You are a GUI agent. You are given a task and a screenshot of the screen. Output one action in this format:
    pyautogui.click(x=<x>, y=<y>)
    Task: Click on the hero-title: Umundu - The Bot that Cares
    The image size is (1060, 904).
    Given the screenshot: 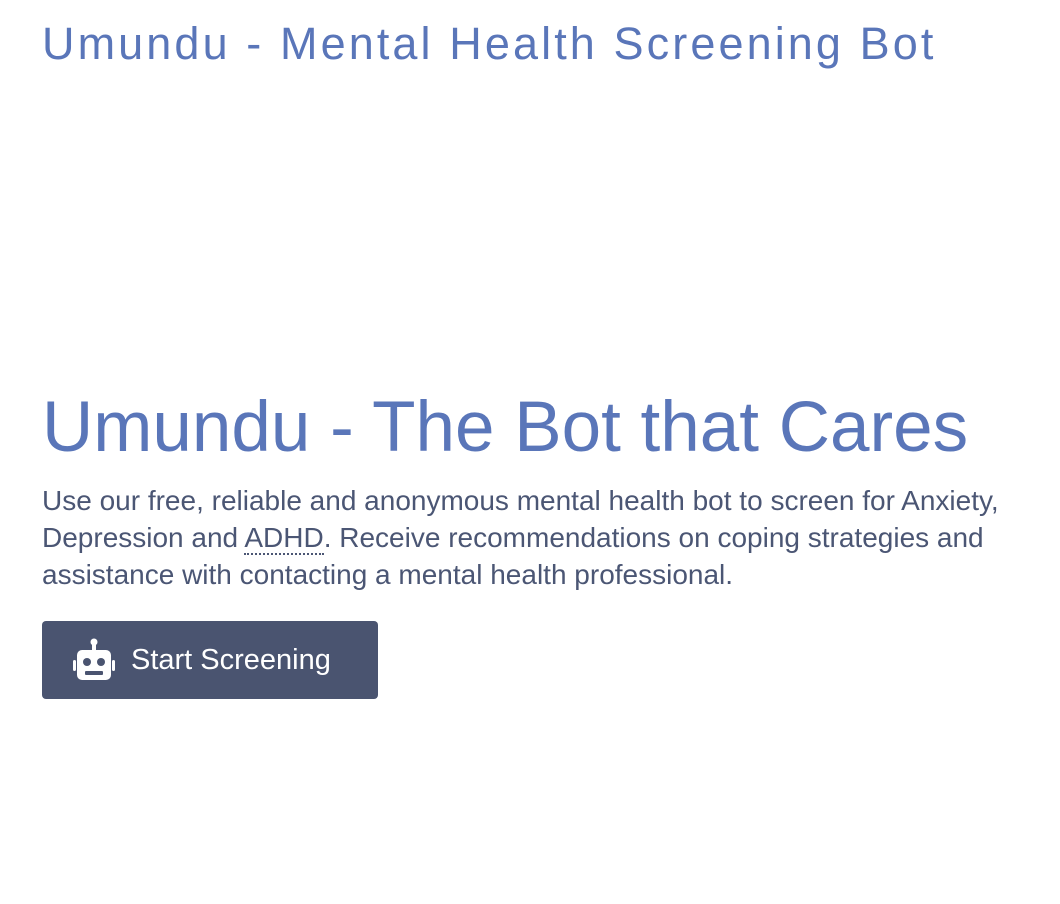 What is the action you would take?
    pyautogui.click(x=505, y=427)
    